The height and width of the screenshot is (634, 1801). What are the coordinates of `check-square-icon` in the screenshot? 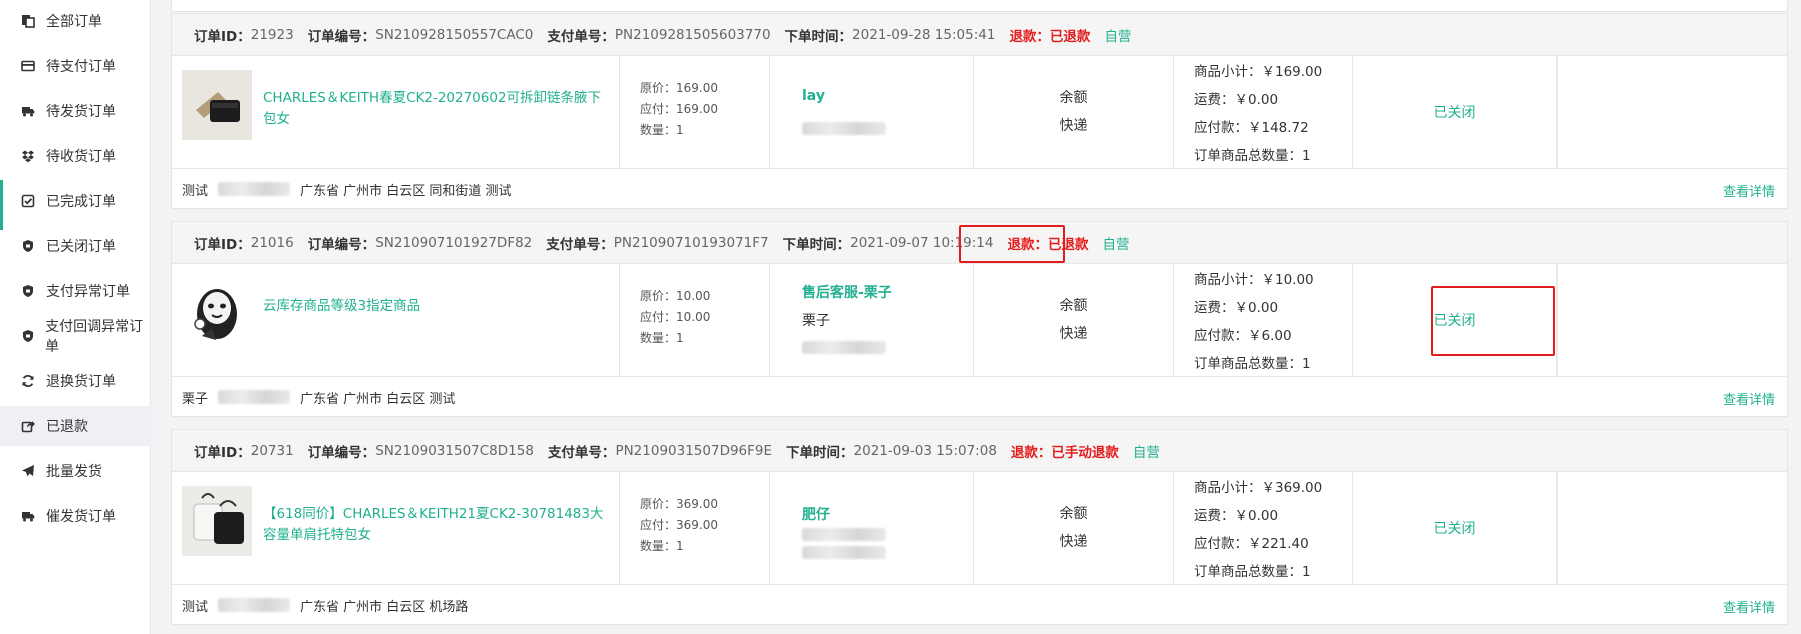 It's located at (28, 201).